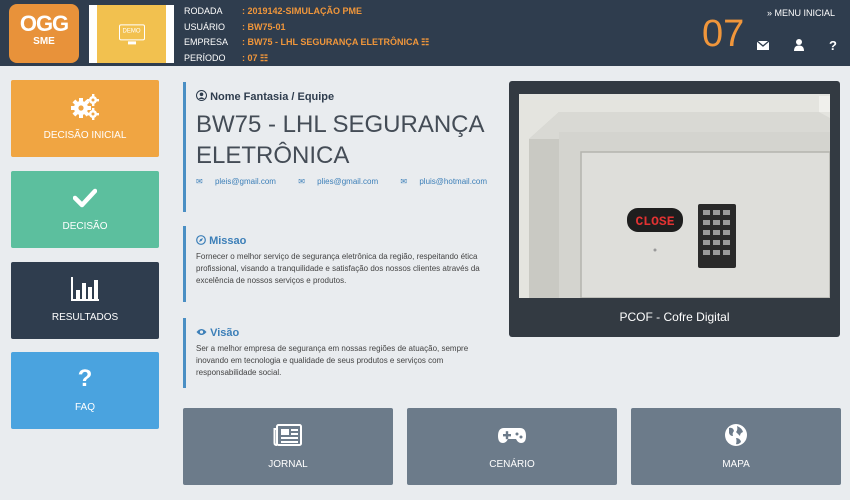 The image size is (850, 500). I want to click on info-value: : BW75 - LHL SEGURANÇA ELETRÔNICA ☷, so click(335, 42).